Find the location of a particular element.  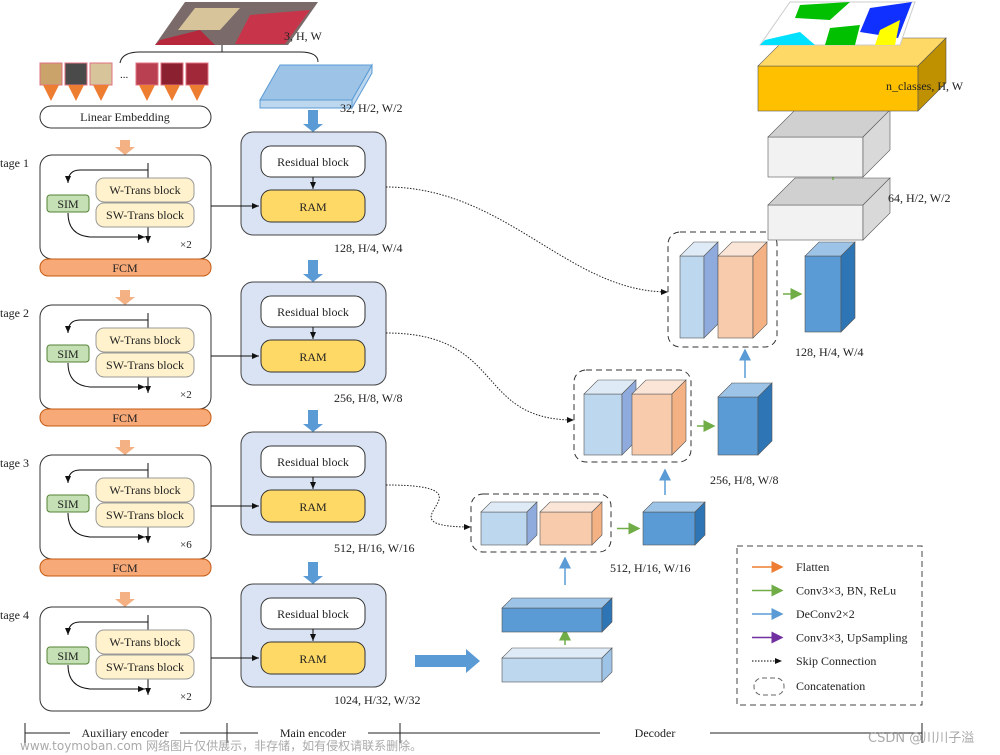

stem-size-label: 32, H/2, W/2 is located at coordinates (371, 108).